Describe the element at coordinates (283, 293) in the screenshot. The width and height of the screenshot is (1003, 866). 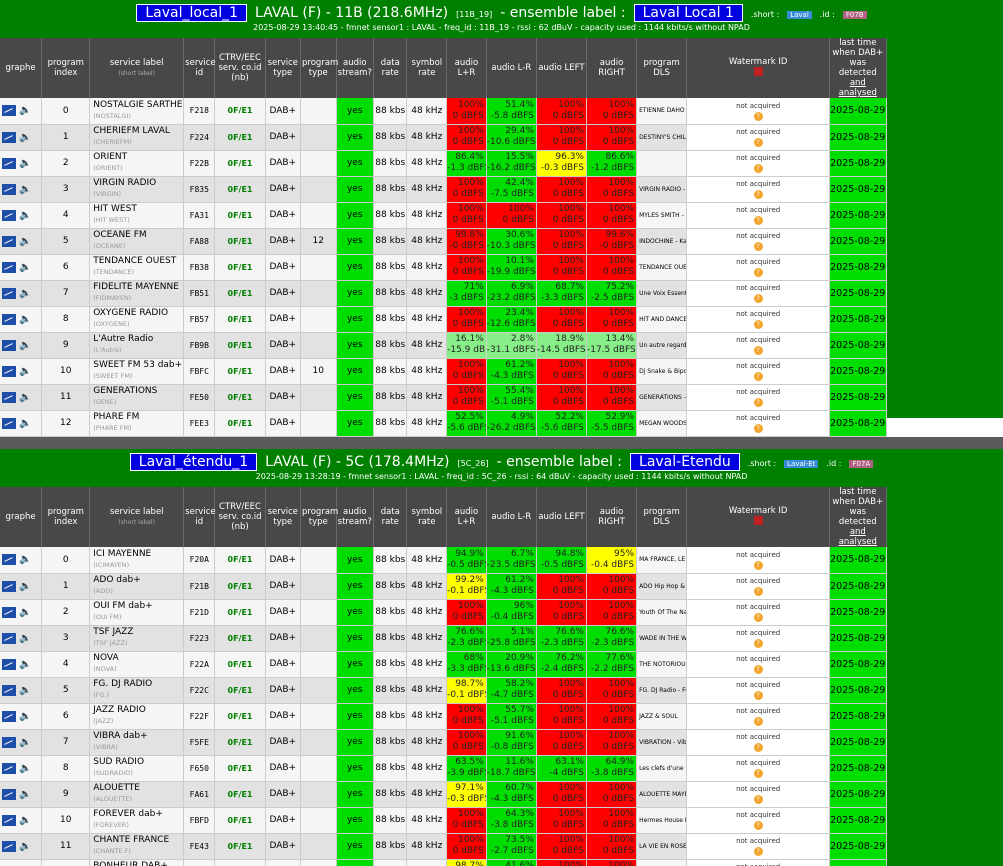
I see `service-type: DAB+` at that location.